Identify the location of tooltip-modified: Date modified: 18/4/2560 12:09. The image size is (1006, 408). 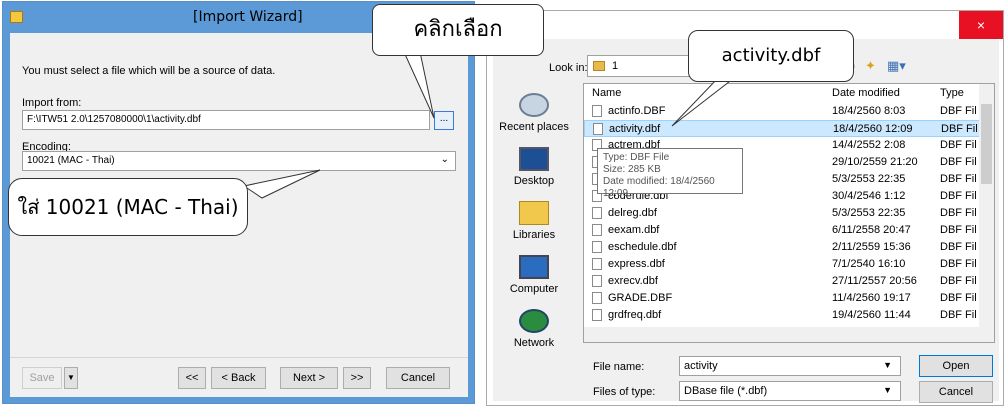
(659, 187).